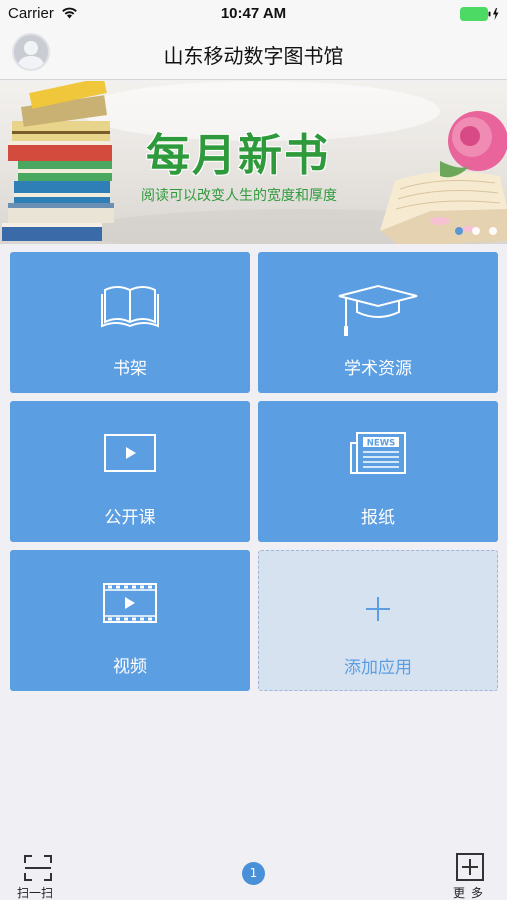 The height and width of the screenshot is (900, 507). What do you see at coordinates (130, 667) in the screenshot?
I see `tile-label: 视频` at bounding box center [130, 667].